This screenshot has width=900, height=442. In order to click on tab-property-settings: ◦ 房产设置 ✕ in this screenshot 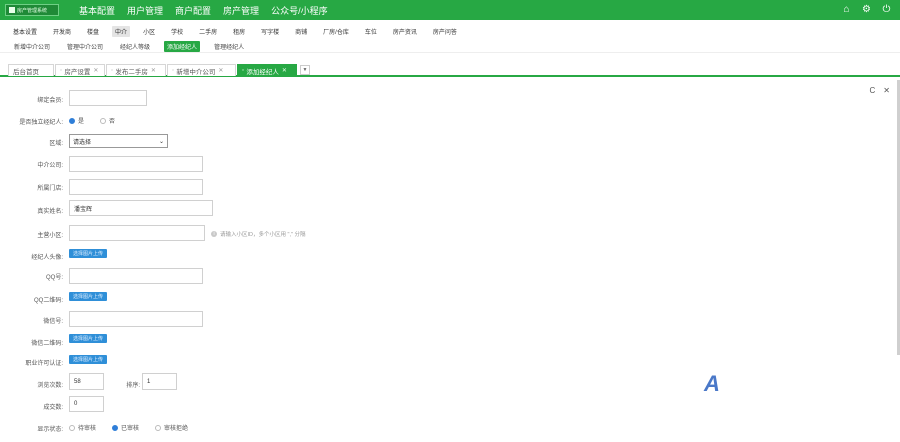, I will do `click(80, 70)`.